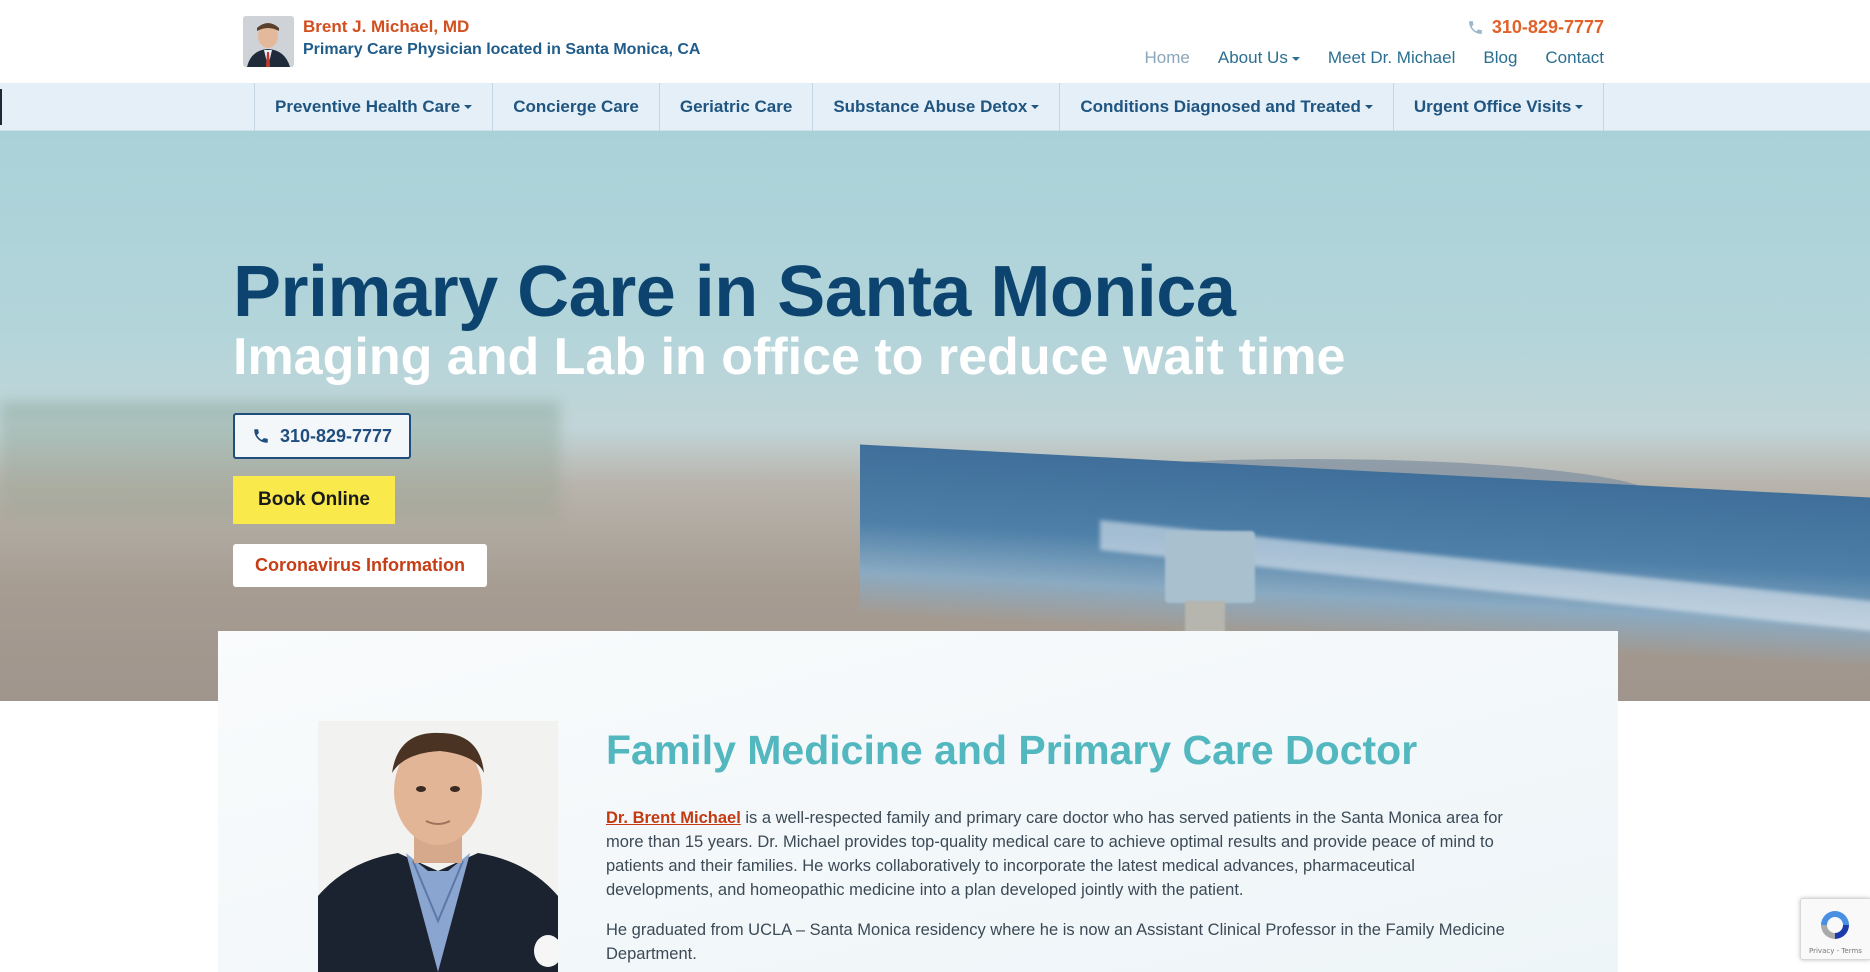 Image resolution: width=1870 pixels, height=972 pixels. I want to click on recaptcha-footer: Privacy - Terms, so click(1835, 951).